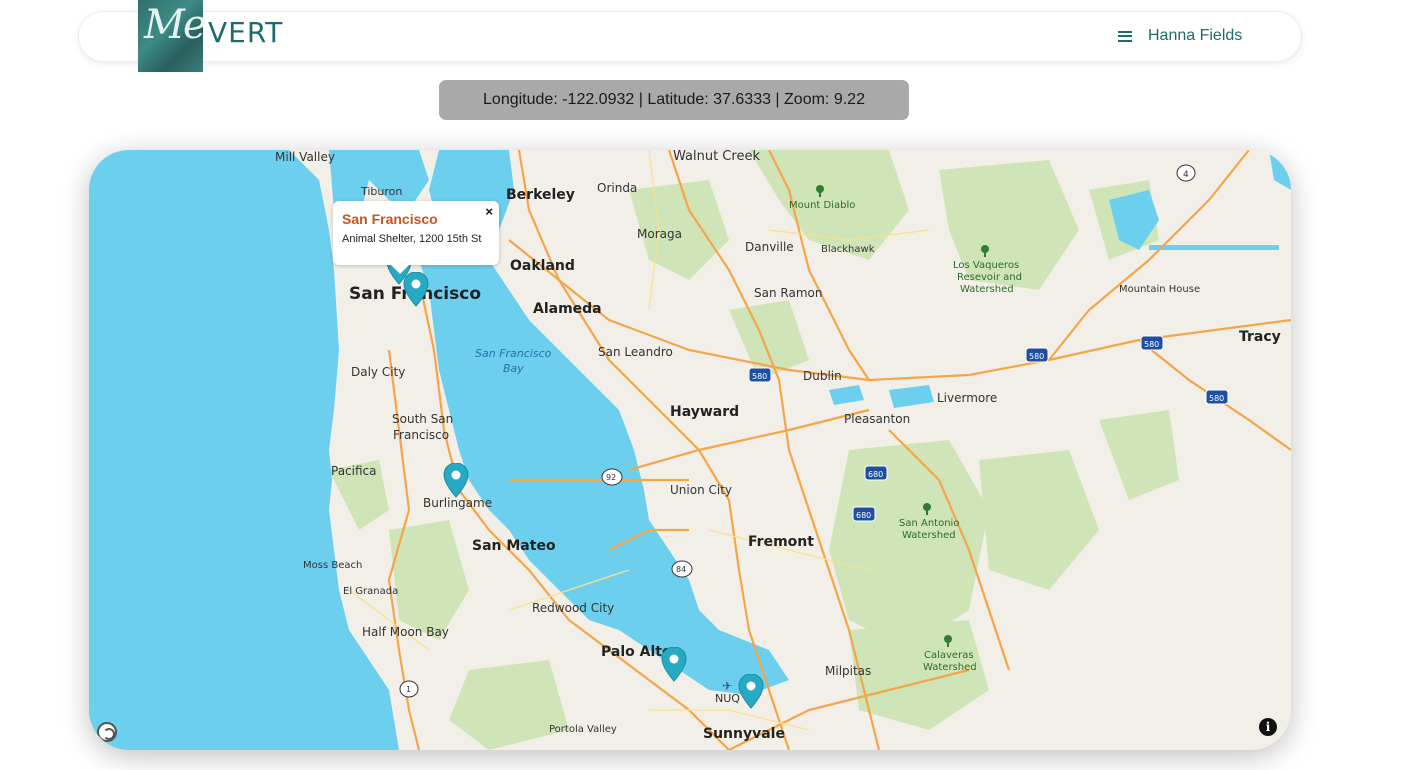 Image resolution: width=1412 pixels, height=770 pixels. I want to click on label-pleasanton: Pleasanton, so click(877, 419).